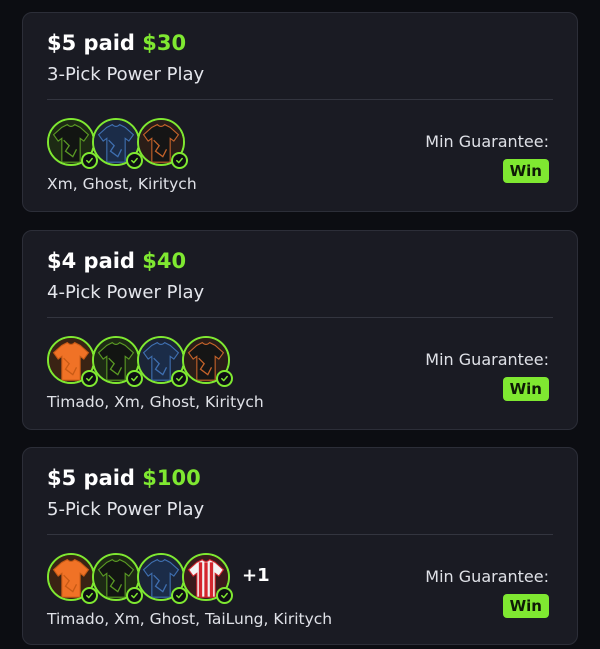 The image size is (600, 649). What do you see at coordinates (164, 261) in the screenshot?
I see `payout-amount: $40` at bounding box center [164, 261].